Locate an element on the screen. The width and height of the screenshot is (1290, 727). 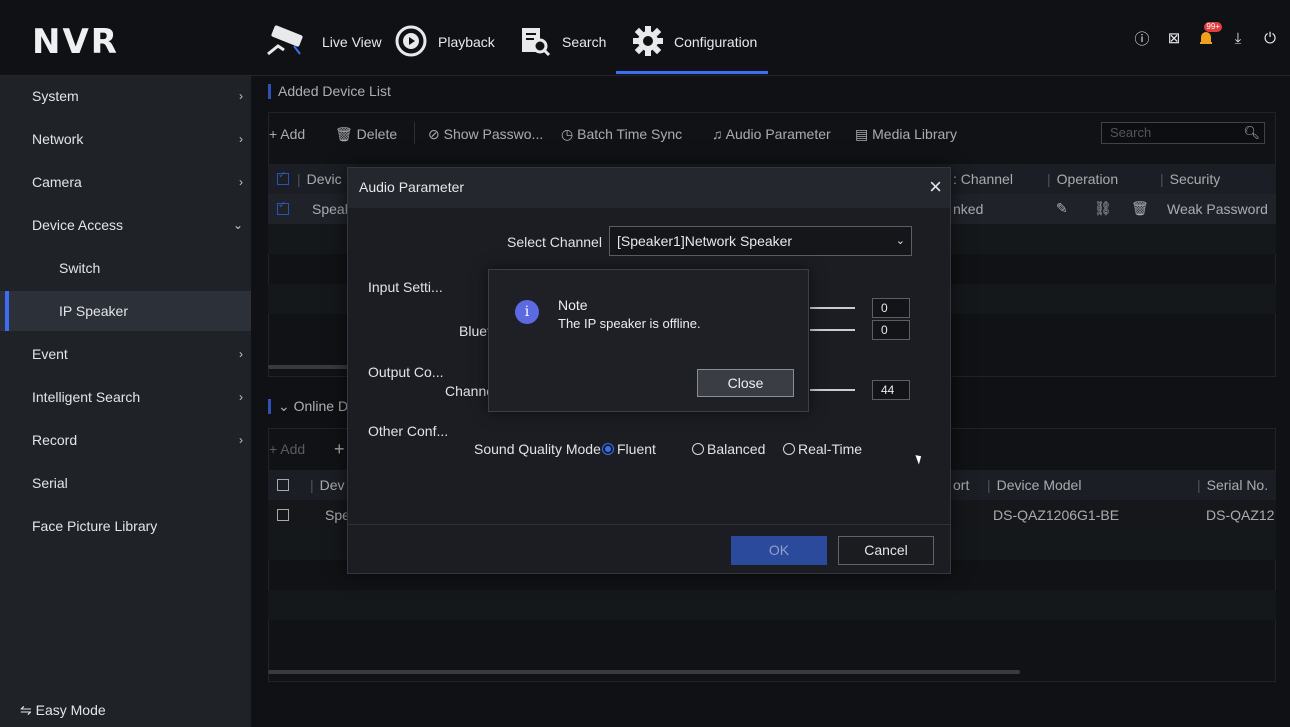
nav-search: Search is located at coordinates (562, 42).